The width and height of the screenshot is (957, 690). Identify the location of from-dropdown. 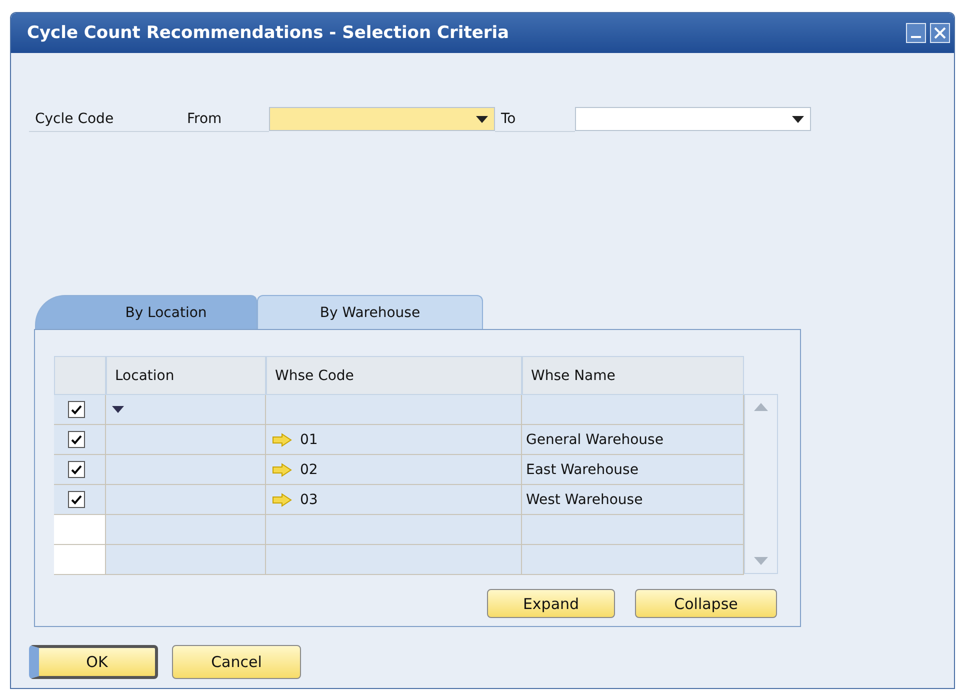
(382, 119).